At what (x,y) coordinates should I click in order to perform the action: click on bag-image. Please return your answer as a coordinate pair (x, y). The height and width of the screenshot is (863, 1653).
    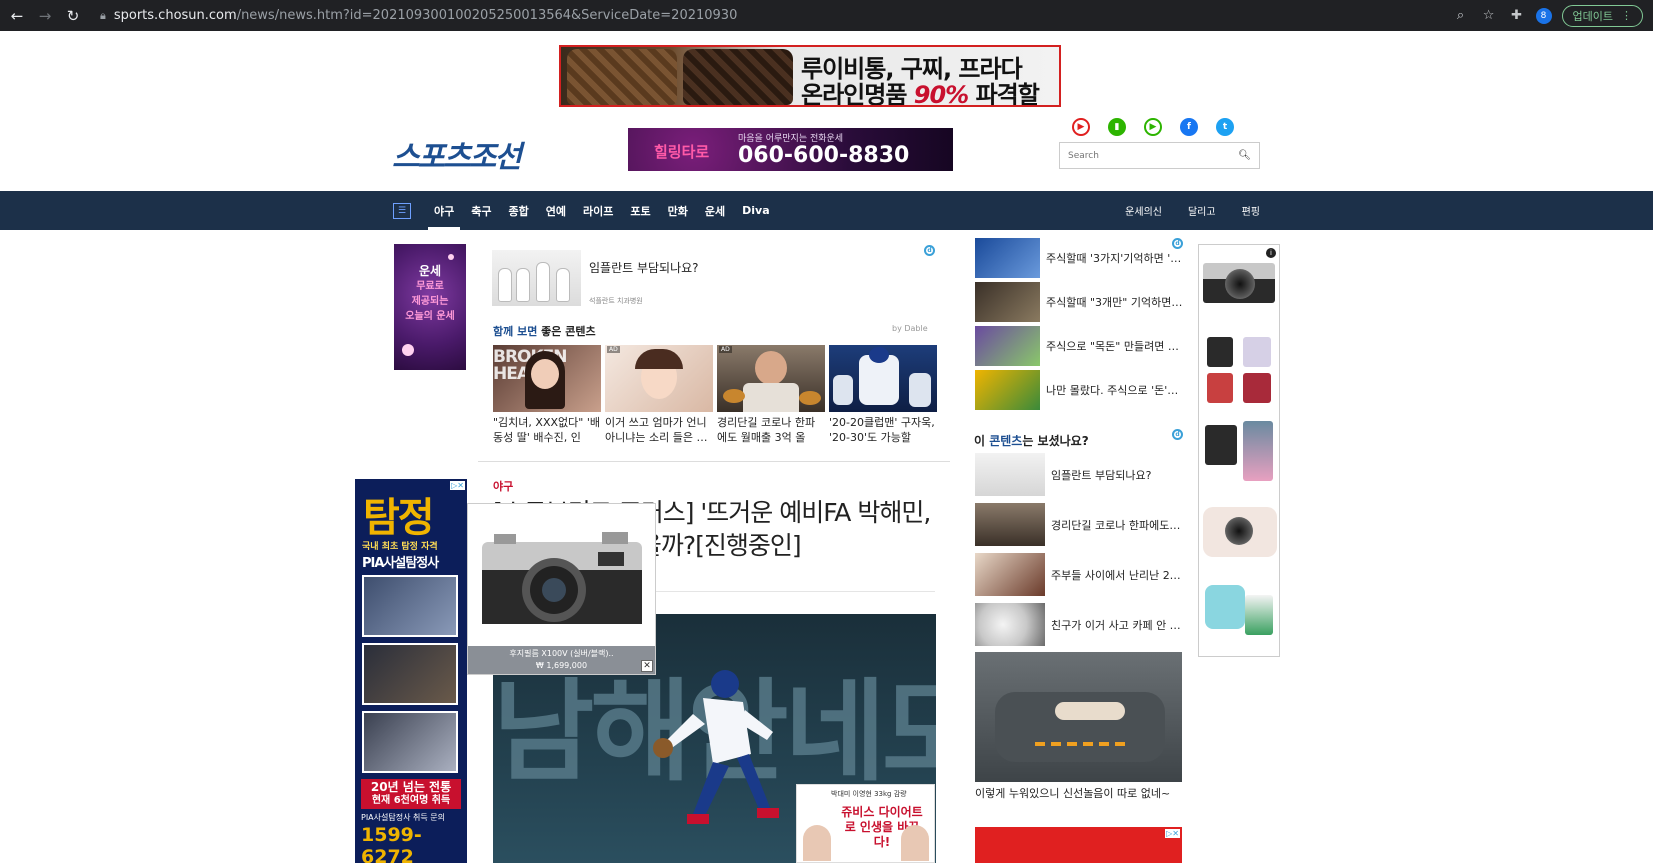
    Looking at the image, I should click on (622, 77).